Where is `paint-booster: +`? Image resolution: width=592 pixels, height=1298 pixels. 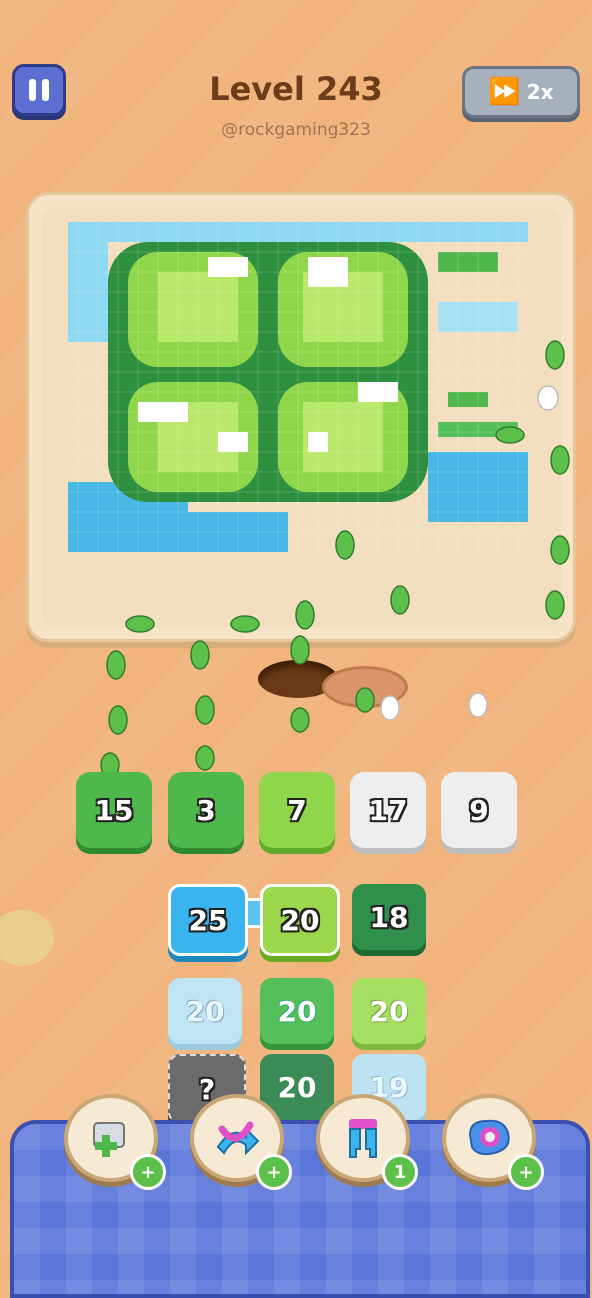 paint-booster: + is located at coordinates (493, 1142).